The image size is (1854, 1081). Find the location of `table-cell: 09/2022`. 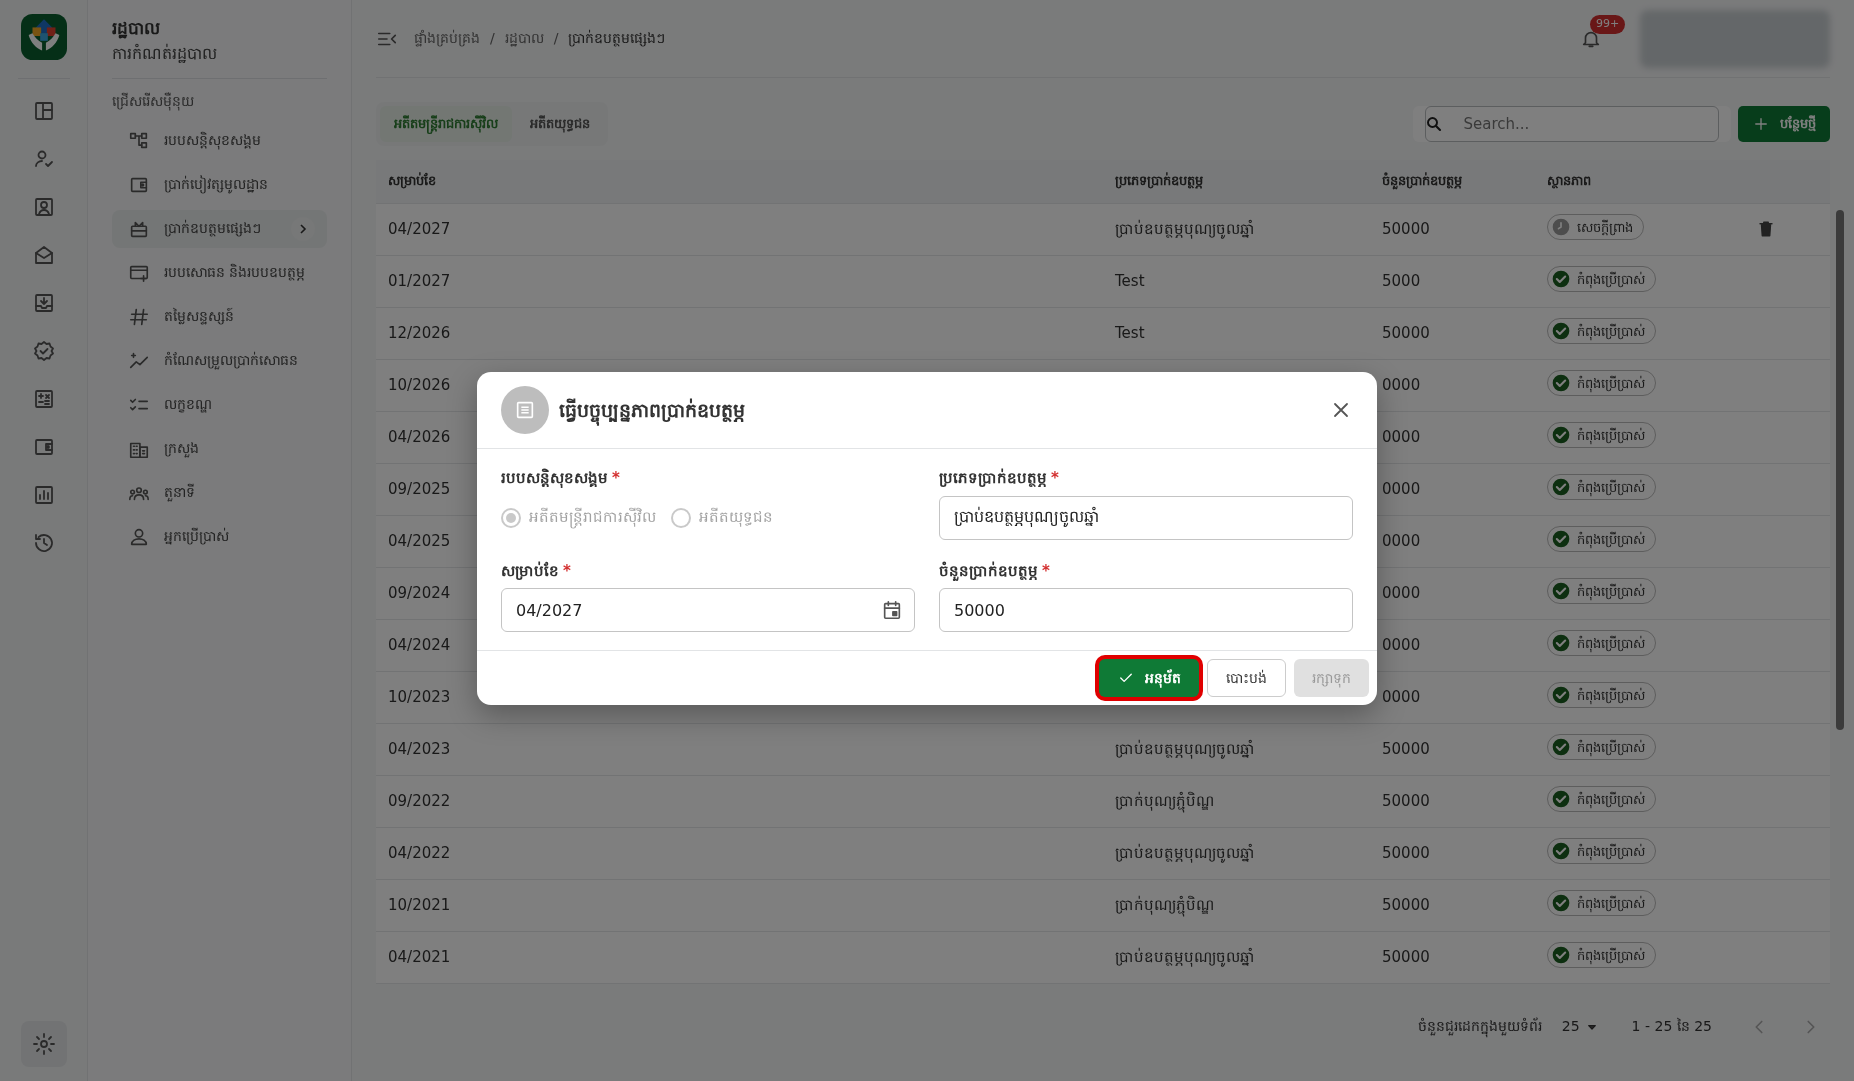

table-cell: 09/2022 is located at coordinates (419, 800).